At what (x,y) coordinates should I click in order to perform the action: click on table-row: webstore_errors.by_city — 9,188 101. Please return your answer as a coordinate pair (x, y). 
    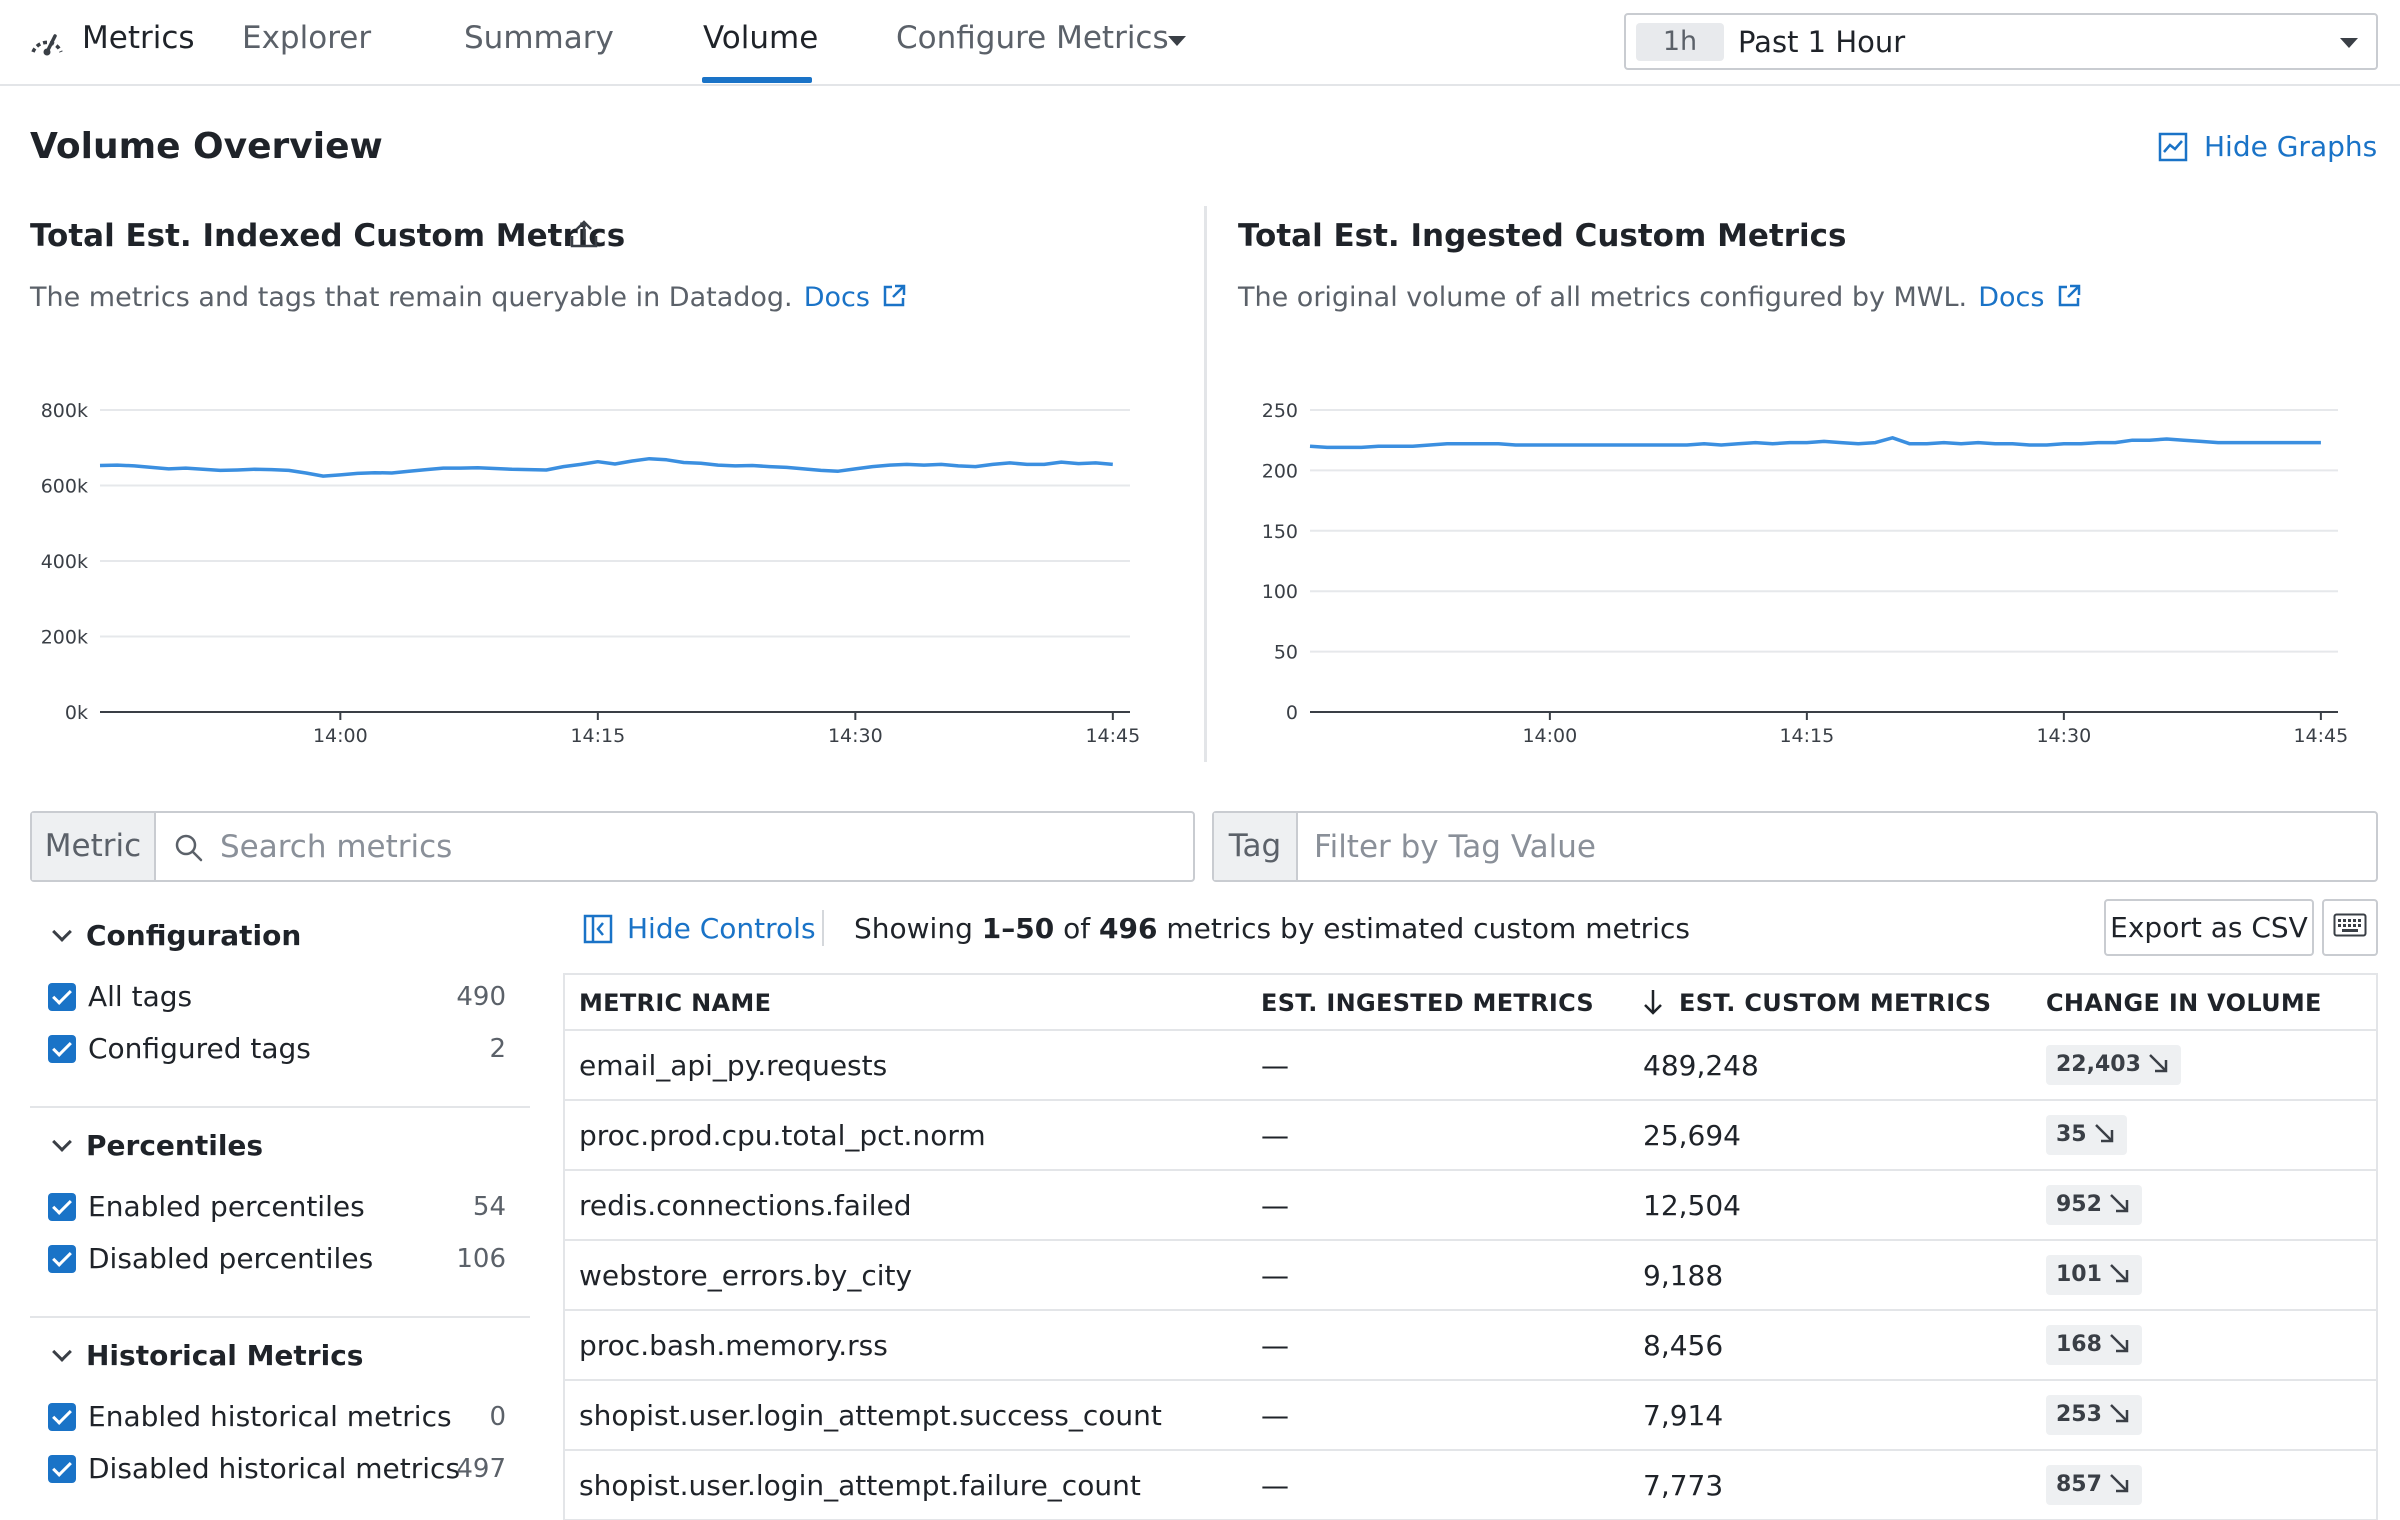
    Looking at the image, I should click on (1470, 1276).